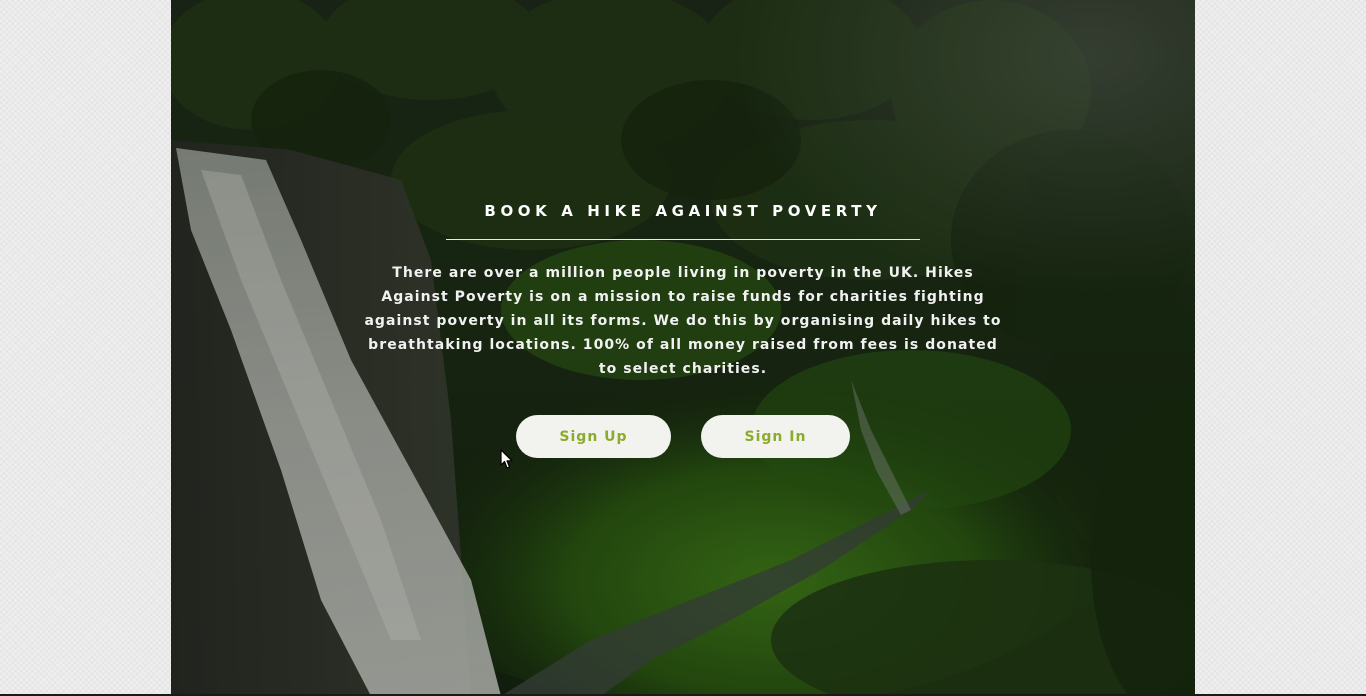 Image resolution: width=1366 pixels, height=696 pixels. What do you see at coordinates (683, 239) in the screenshot?
I see `title-divider` at bounding box center [683, 239].